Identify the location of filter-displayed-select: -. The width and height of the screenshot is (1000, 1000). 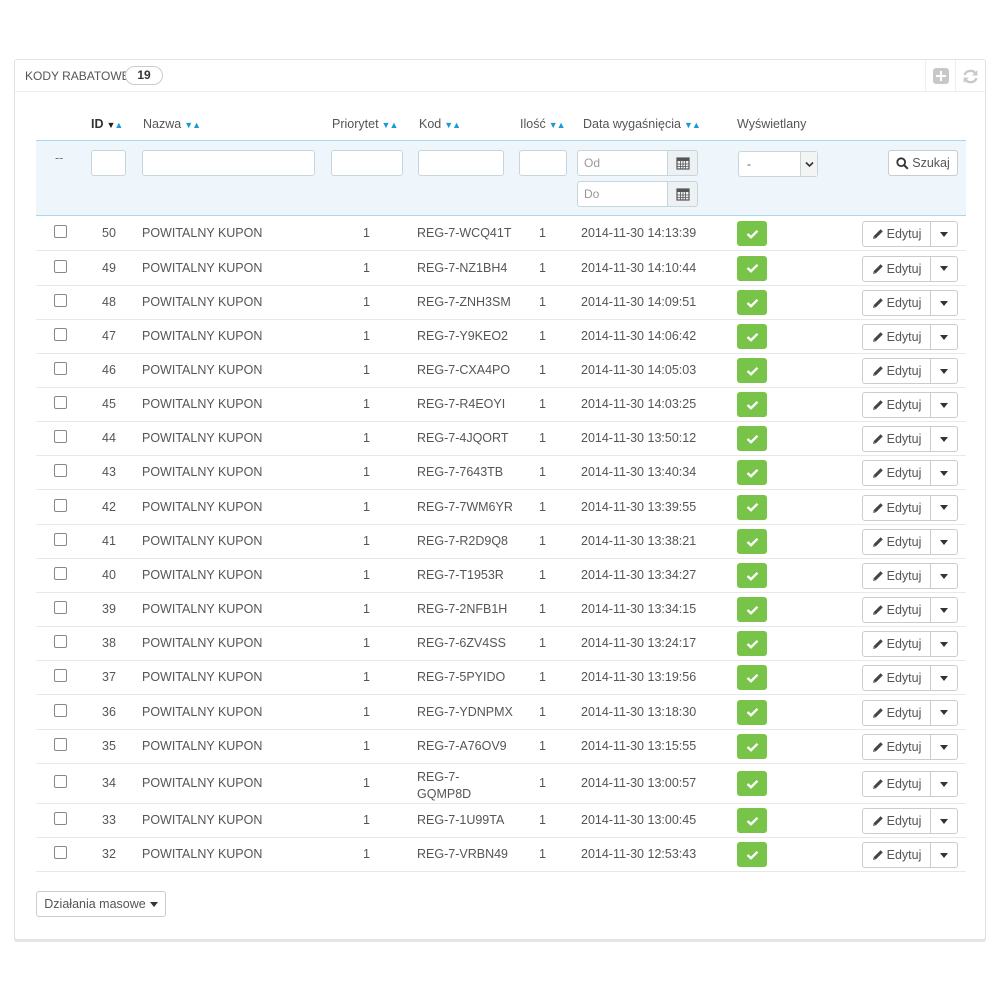
(778, 164).